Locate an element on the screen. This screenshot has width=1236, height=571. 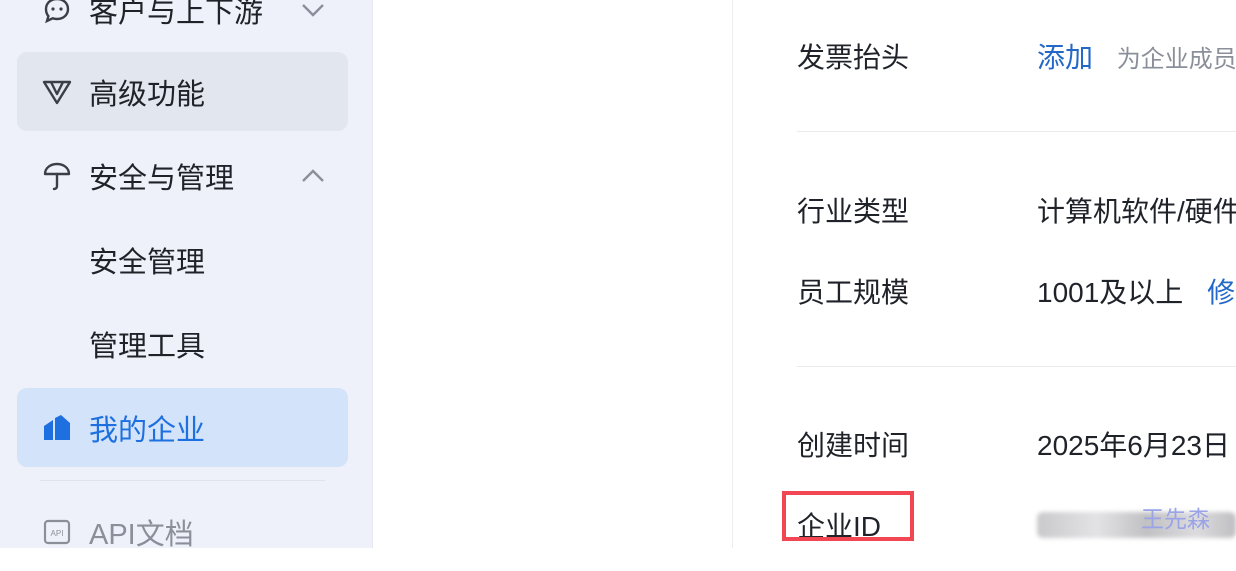
industry-label: 行业类型 is located at coordinates (853, 211).